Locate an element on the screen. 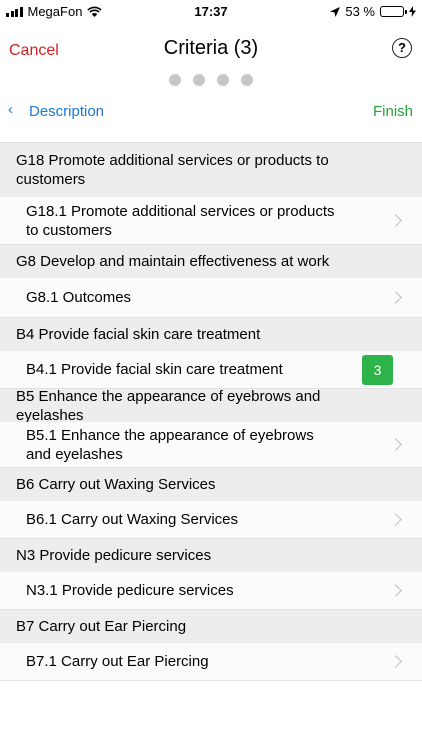 The width and height of the screenshot is (422, 750). criterion-row: N3.1 Provide pedicure services is located at coordinates (211, 591).